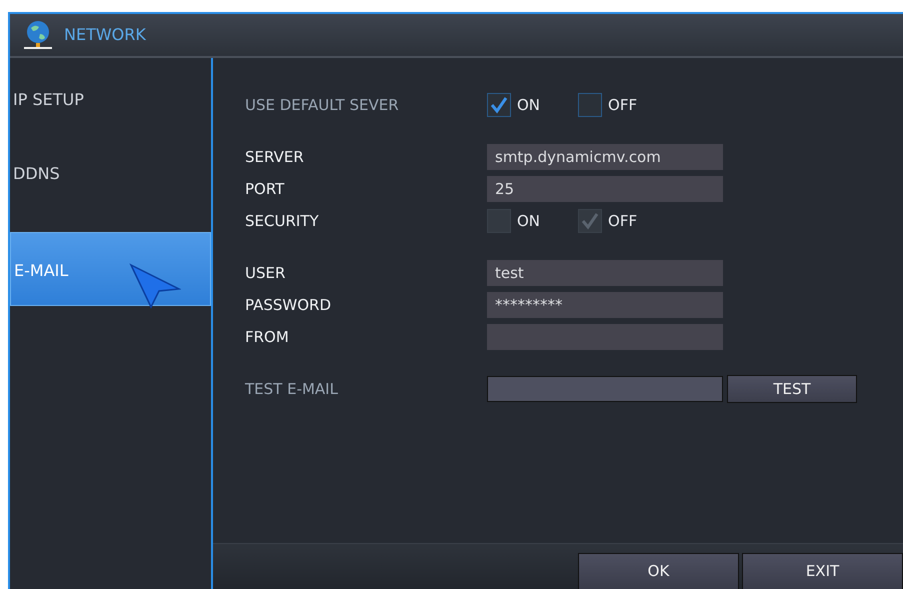 This screenshot has height=589, width=903. I want to click on input-field: 25, so click(605, 189).